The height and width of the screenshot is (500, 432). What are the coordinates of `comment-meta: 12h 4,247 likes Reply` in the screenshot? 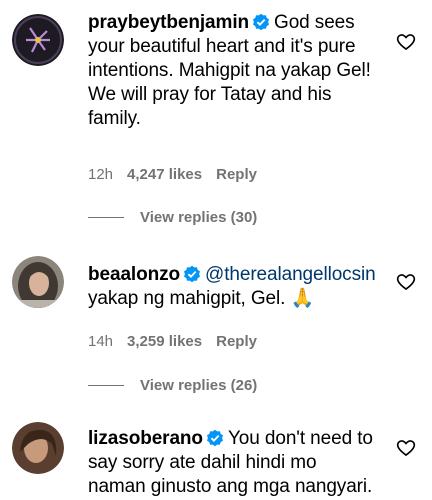 It's located at (179, 174).